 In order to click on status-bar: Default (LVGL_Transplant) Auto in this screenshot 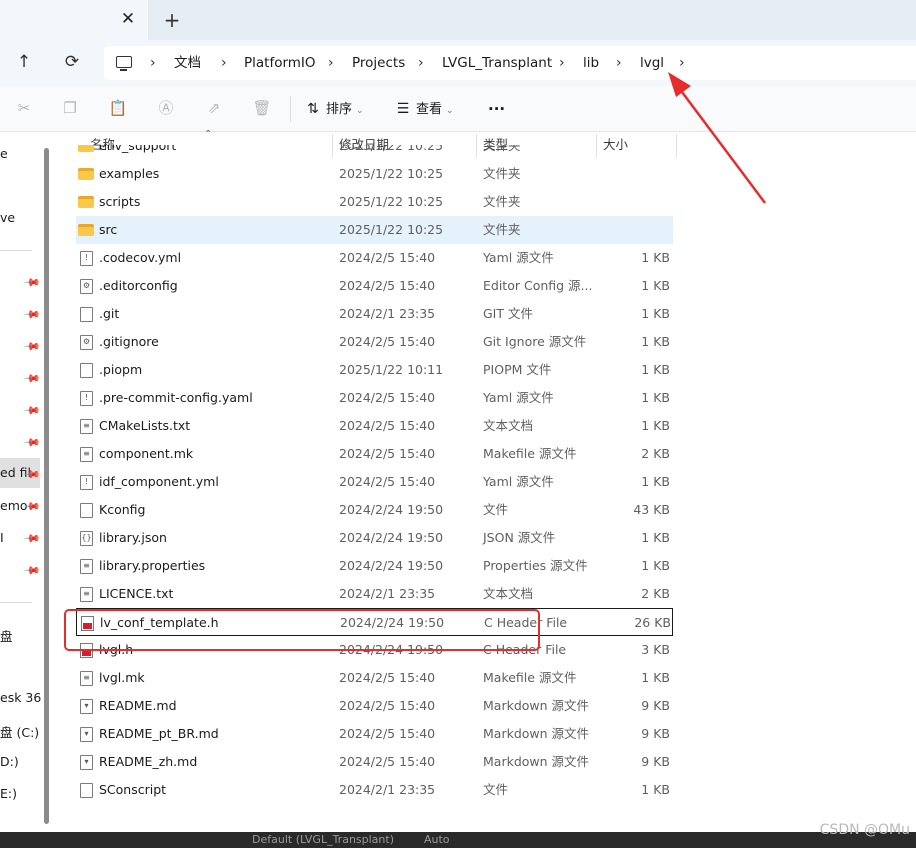, I will do `click(458, 840)`.